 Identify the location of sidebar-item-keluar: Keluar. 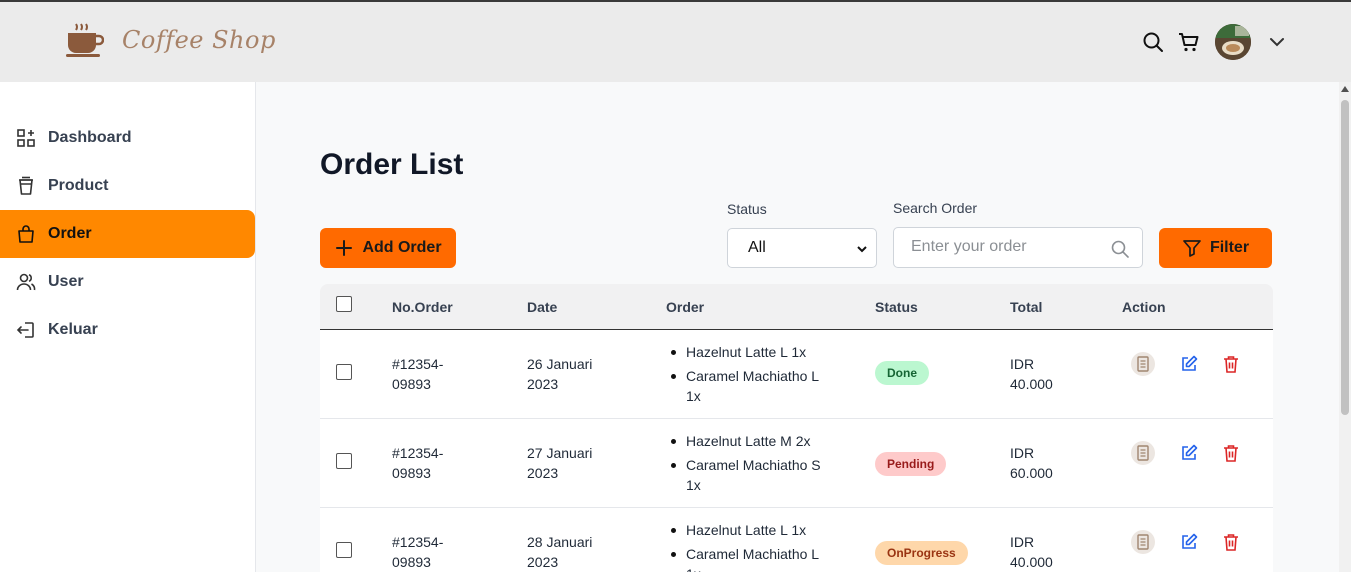
(127, 330).